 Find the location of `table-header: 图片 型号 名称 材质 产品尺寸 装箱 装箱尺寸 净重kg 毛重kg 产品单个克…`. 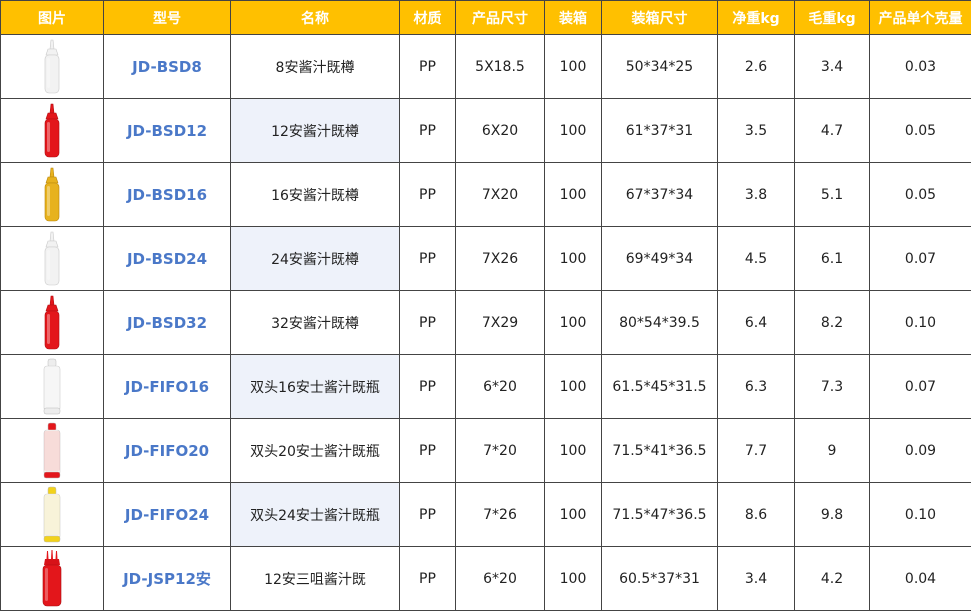

table-header: 图片 型号 名称 材质 产品尺寸 装箱 装箱尺寸 净重kg 毛重kg 产品单个克… is located at coordinates (486, 18).